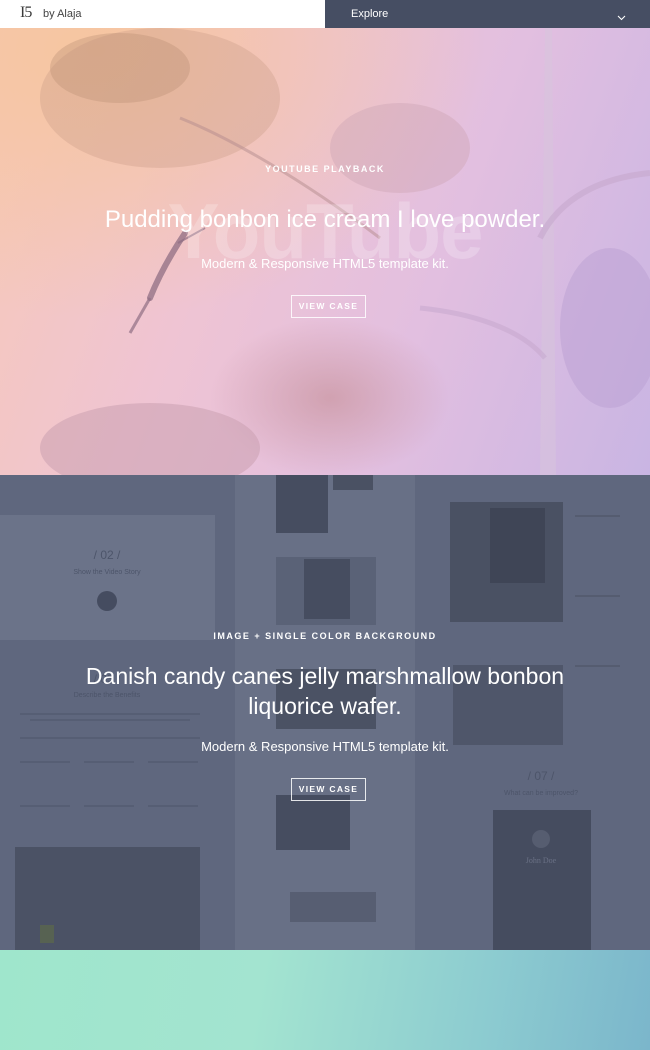 This screenshot has width=650, height=1050. I want to click on section2-subtitle: Modern & Responsive HTML5 template kit., so click(325, 746).